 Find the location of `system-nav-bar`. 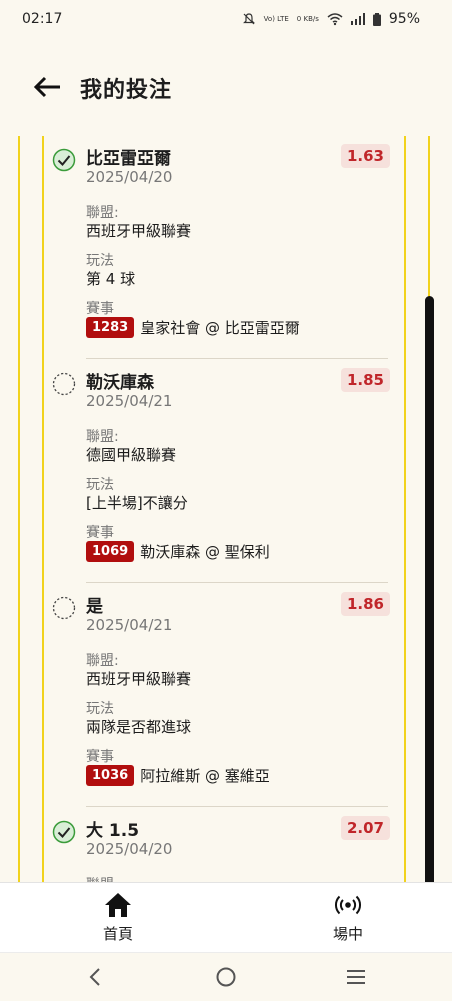

system-nav-bar is located at coordinates (226, 976).